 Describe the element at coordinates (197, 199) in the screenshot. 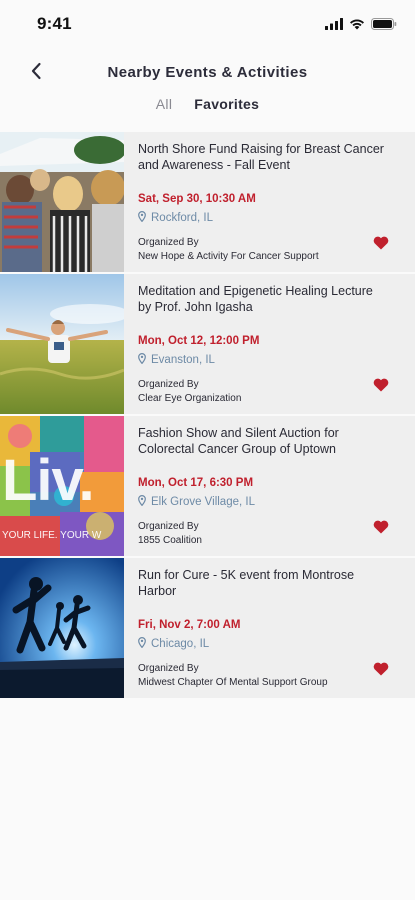

I see `event-date: Sat, Sep 30, 10:30 AM` at that location.